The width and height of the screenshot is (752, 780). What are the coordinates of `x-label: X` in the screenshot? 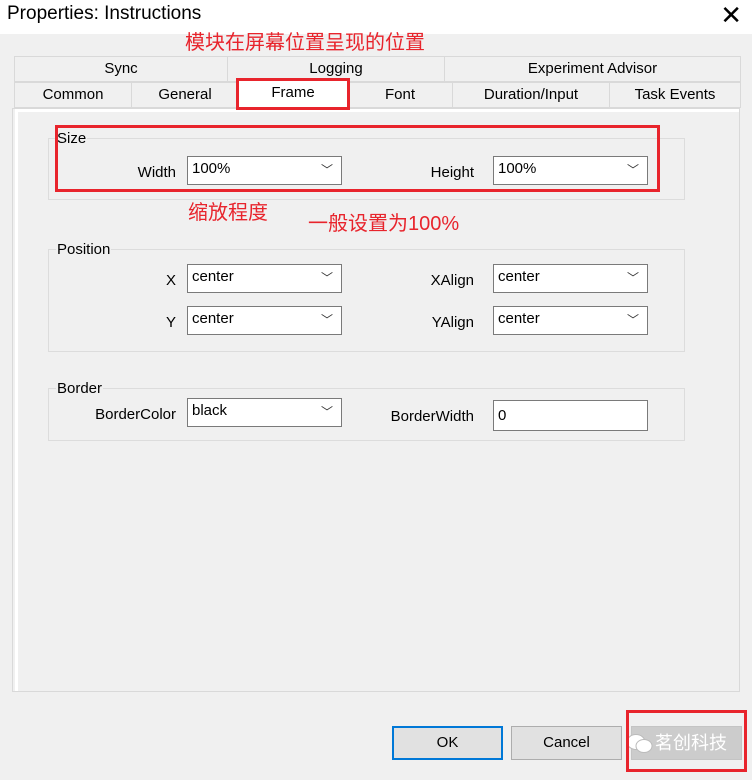 It's located at (170, 280).